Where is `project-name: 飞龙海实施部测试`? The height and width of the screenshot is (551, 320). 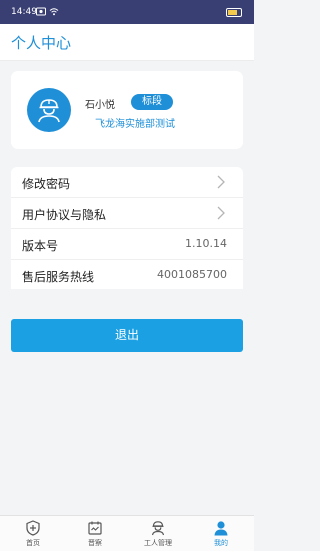
project-name: 飞龙海实施部测试 is located at coordinates (135, 124).